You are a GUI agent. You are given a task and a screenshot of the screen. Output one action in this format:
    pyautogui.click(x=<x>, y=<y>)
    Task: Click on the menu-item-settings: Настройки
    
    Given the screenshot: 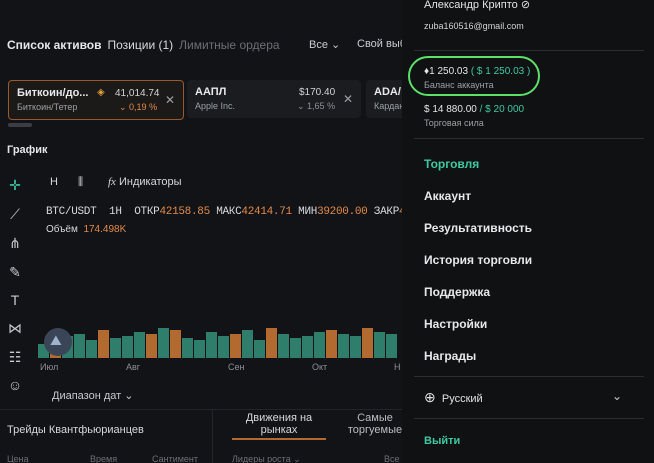 What is the action you would take?
    pyautogui.click(x=455, y=324)
    